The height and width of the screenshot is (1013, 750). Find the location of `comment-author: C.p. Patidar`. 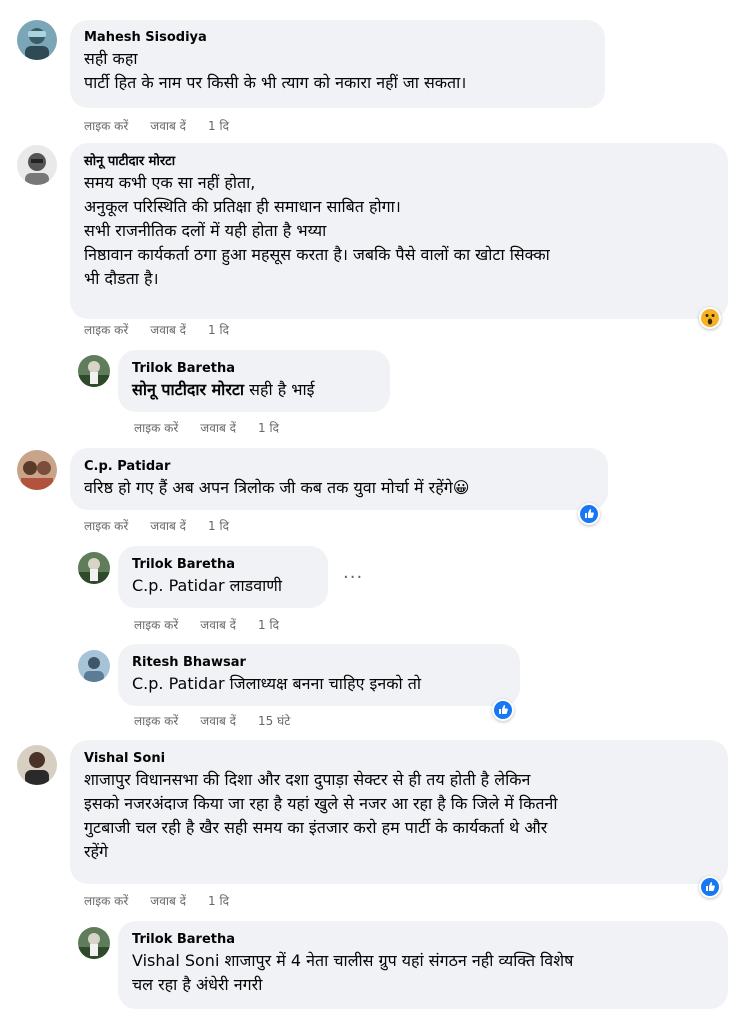

comment-author: C.p. Patidar is located at coordinates (340, 467).